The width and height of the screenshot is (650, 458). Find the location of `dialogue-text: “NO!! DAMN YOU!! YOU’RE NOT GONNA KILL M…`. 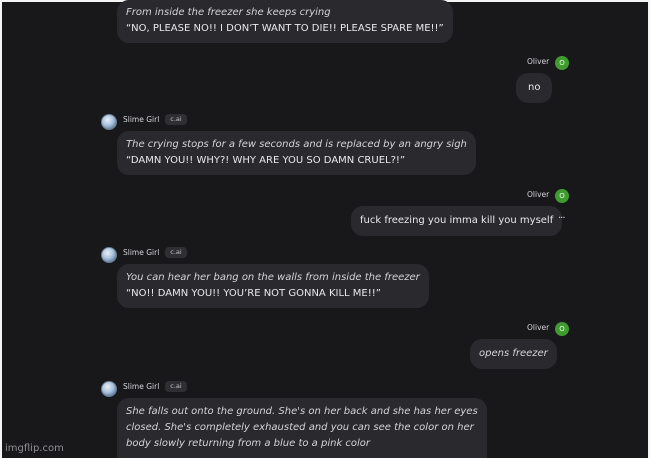

dialogue-text: “NO!! DAMN YOU!! YOU’RE NOT GONNA KILL M… is located at coordinates (253, 293).